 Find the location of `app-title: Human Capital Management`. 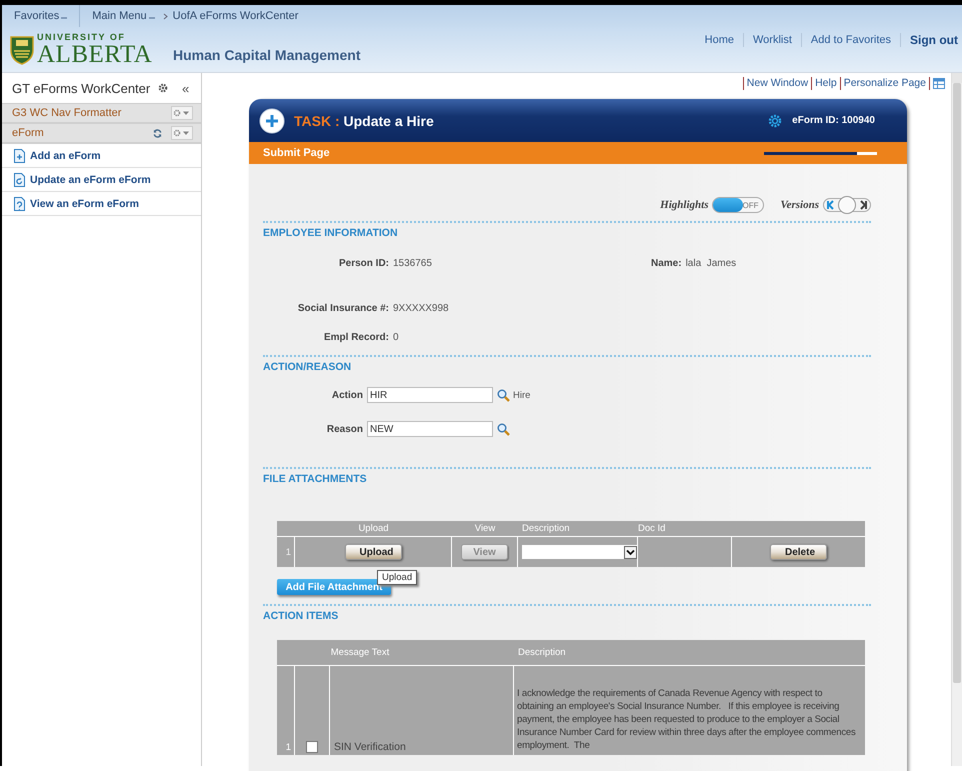

app-title: Human Capital Management is located at coordinates (266, 54).